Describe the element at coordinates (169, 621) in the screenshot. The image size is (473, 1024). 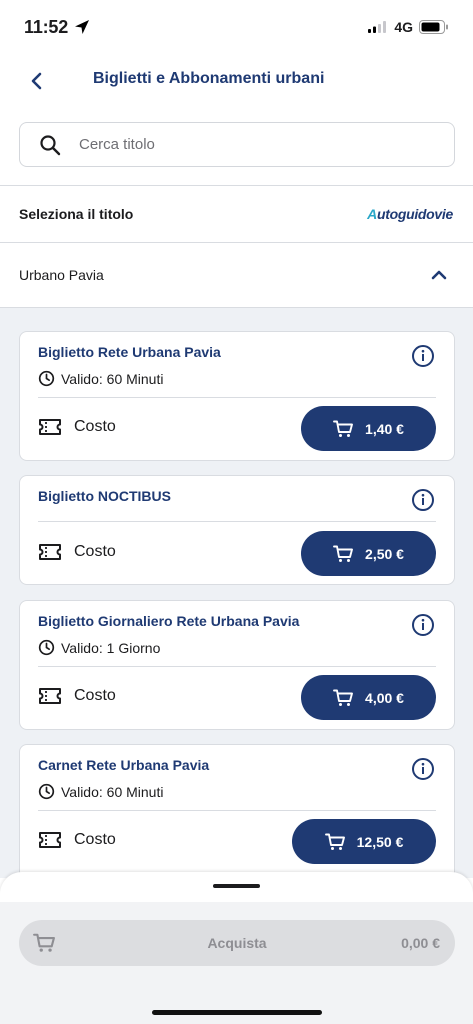
I see `ticket-title: Biglietto Giornaliero Rete Urbana Pavia` at that location.